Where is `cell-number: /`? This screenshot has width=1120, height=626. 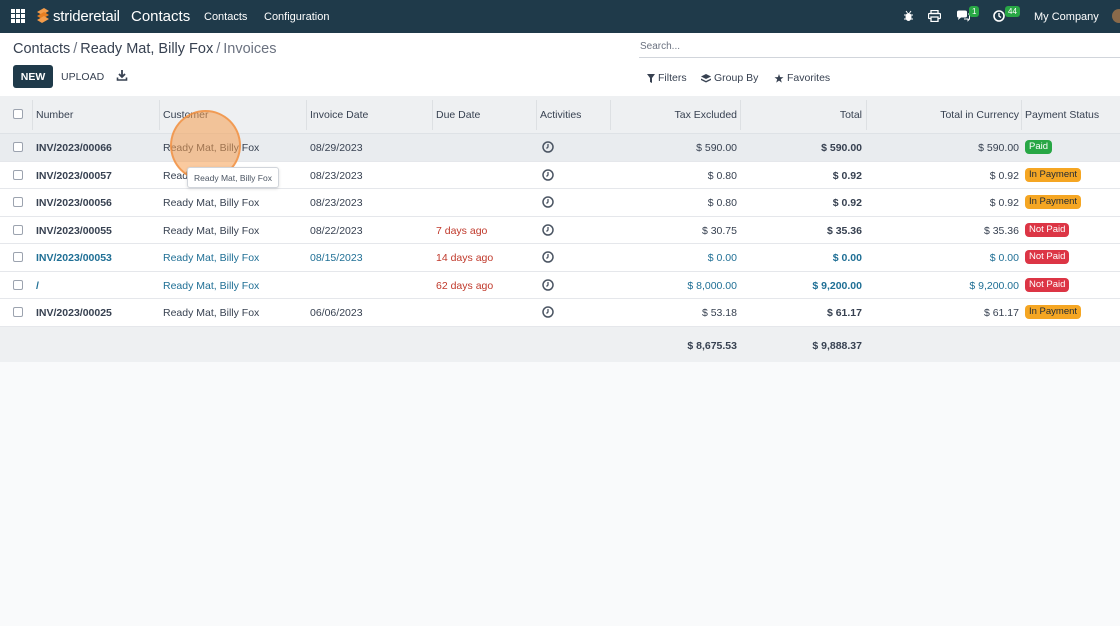
cell-number: / is located at coordinates (37, 285).